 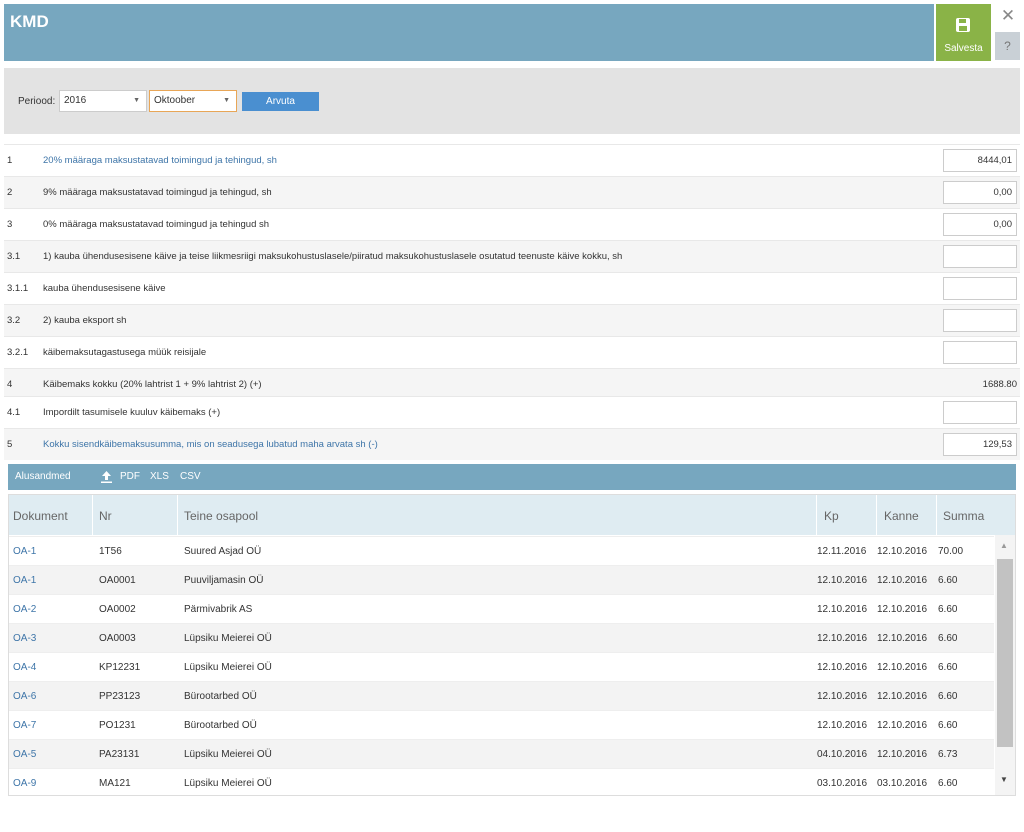 I want to click on document-link: OA-6, so click(x=24, y=696).